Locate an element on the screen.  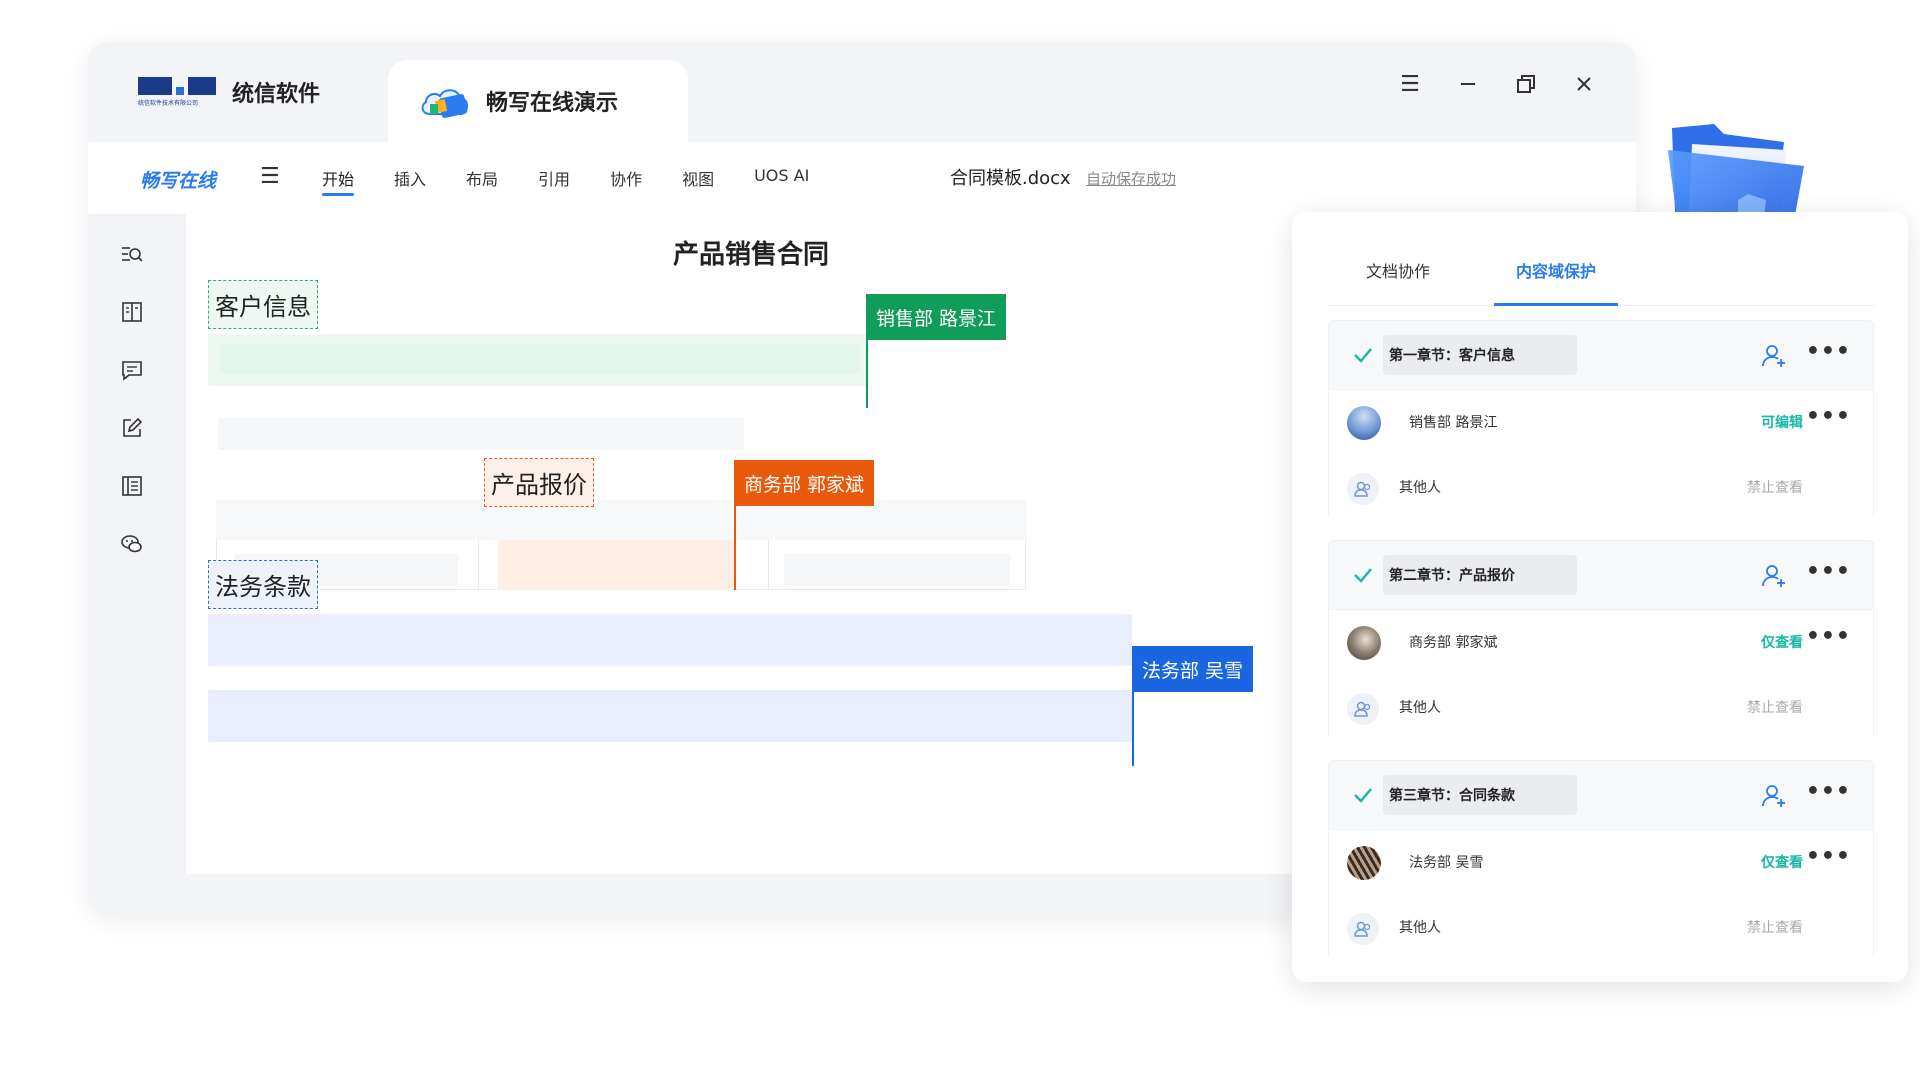
menu-item-uos-ai: UOS AI is located at coordinates (781, 181).